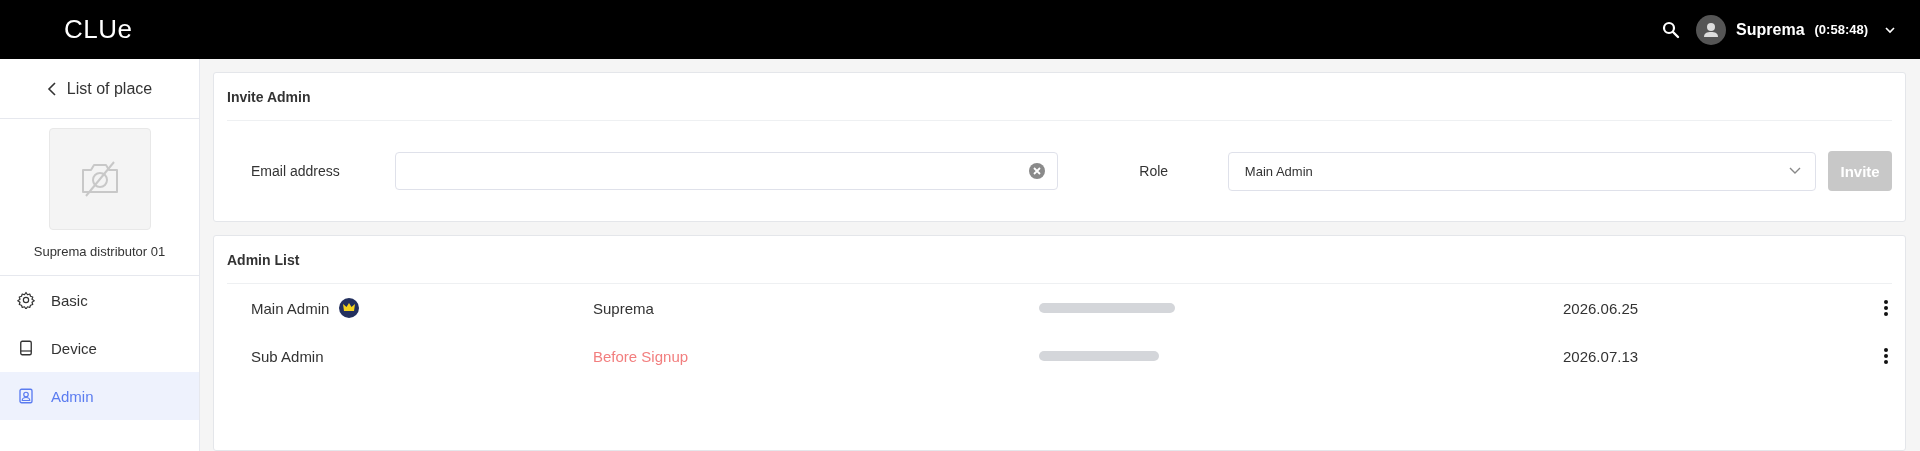  I want to click on session-timer: (0:58:48), so click(1841, 29).